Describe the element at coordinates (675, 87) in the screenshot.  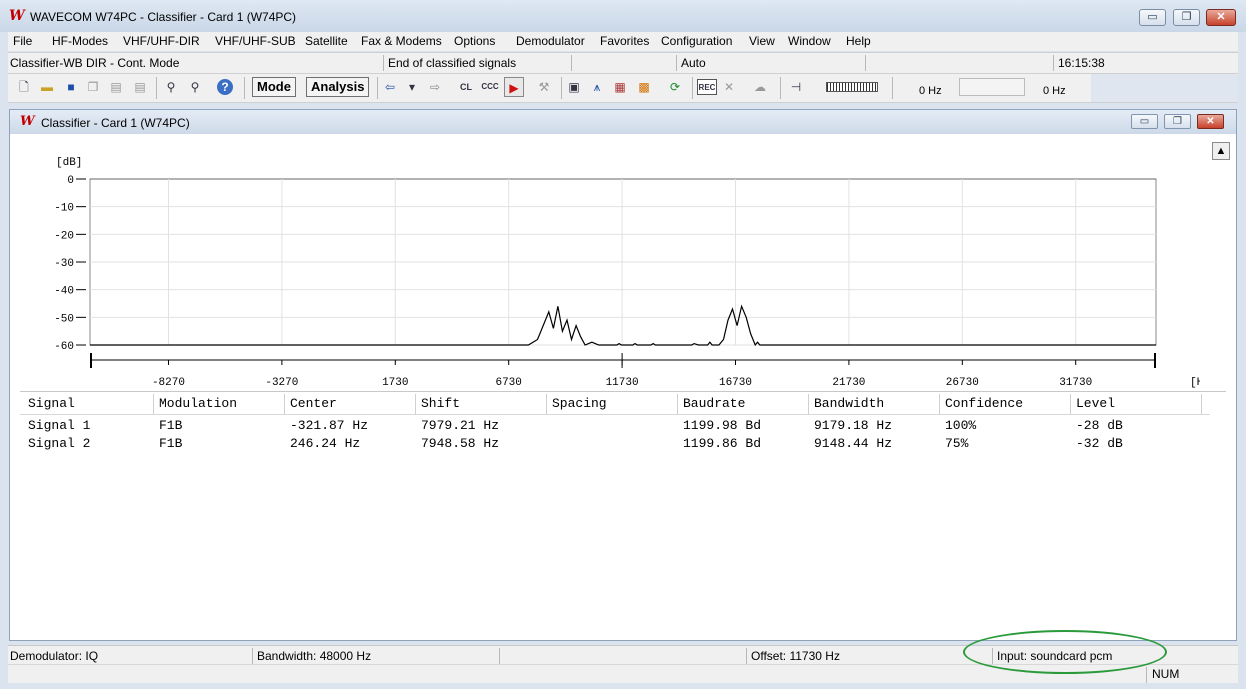
I see `refresh-icon: ⟳` at that location.